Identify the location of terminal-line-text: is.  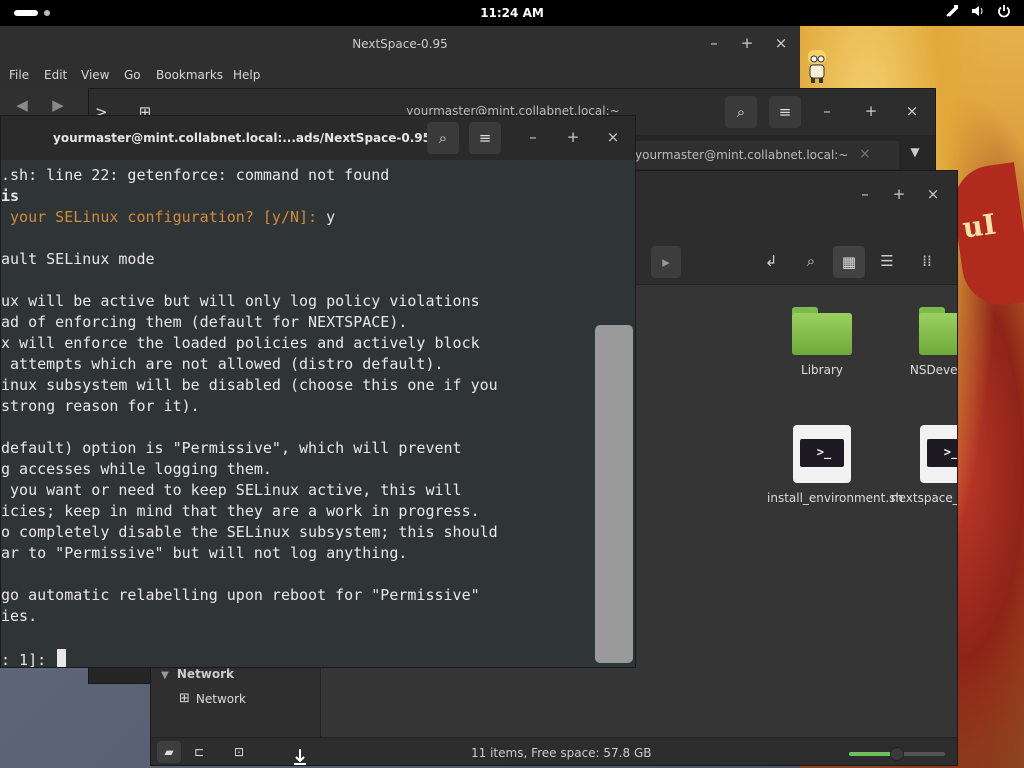
(10, 196).